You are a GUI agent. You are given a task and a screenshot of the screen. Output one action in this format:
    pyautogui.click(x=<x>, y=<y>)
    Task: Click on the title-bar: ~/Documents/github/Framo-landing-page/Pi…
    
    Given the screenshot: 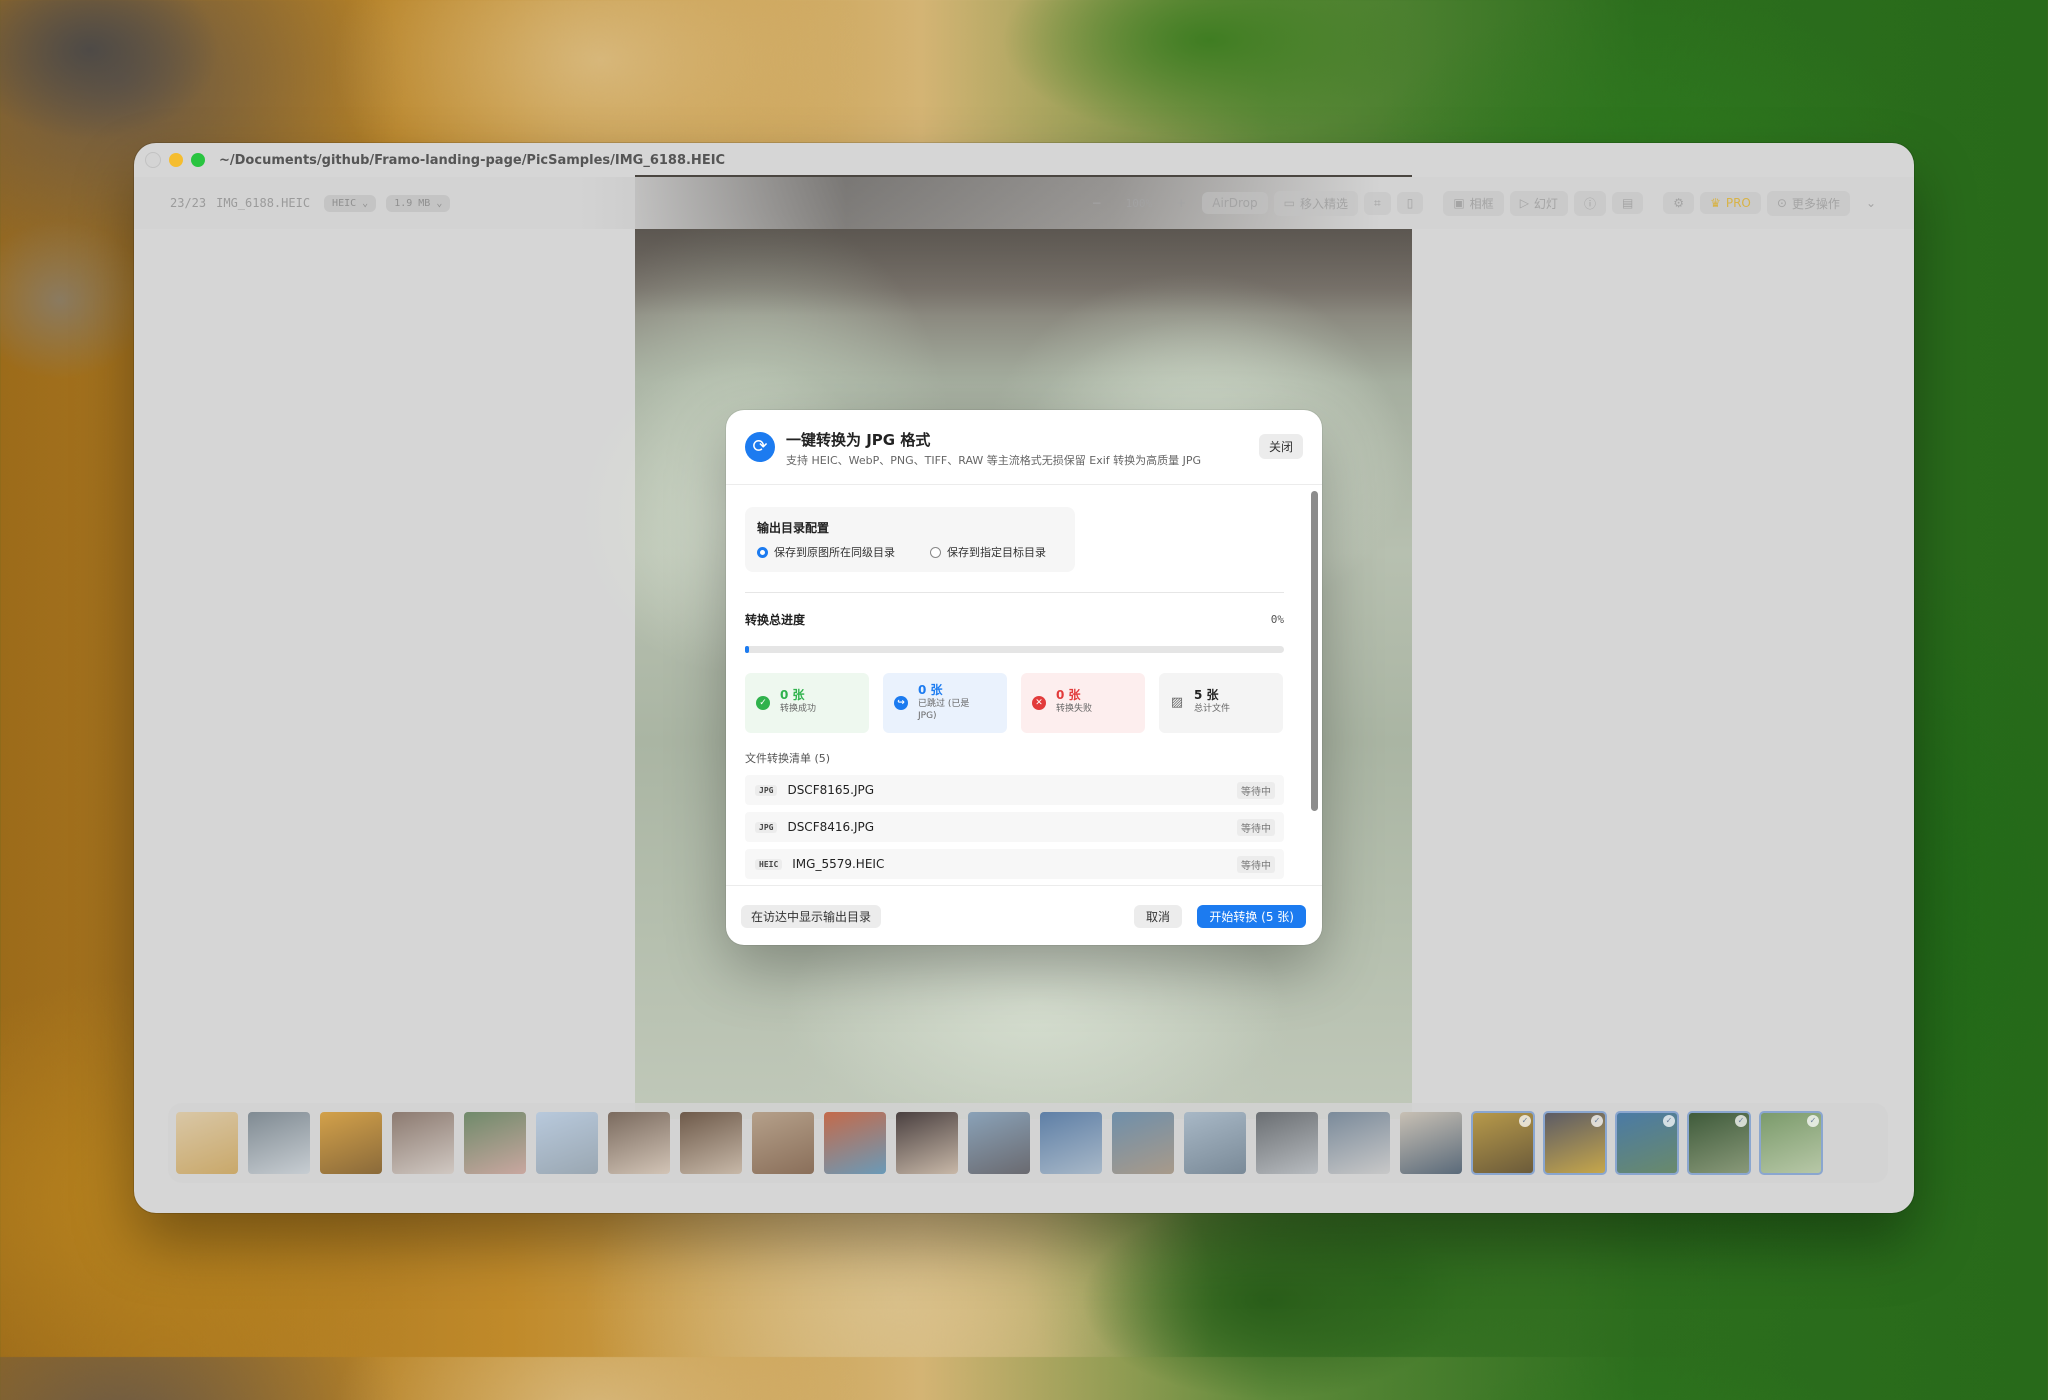 What is the action you would take?
    pyautogui.click(x=1024, y=160)
    